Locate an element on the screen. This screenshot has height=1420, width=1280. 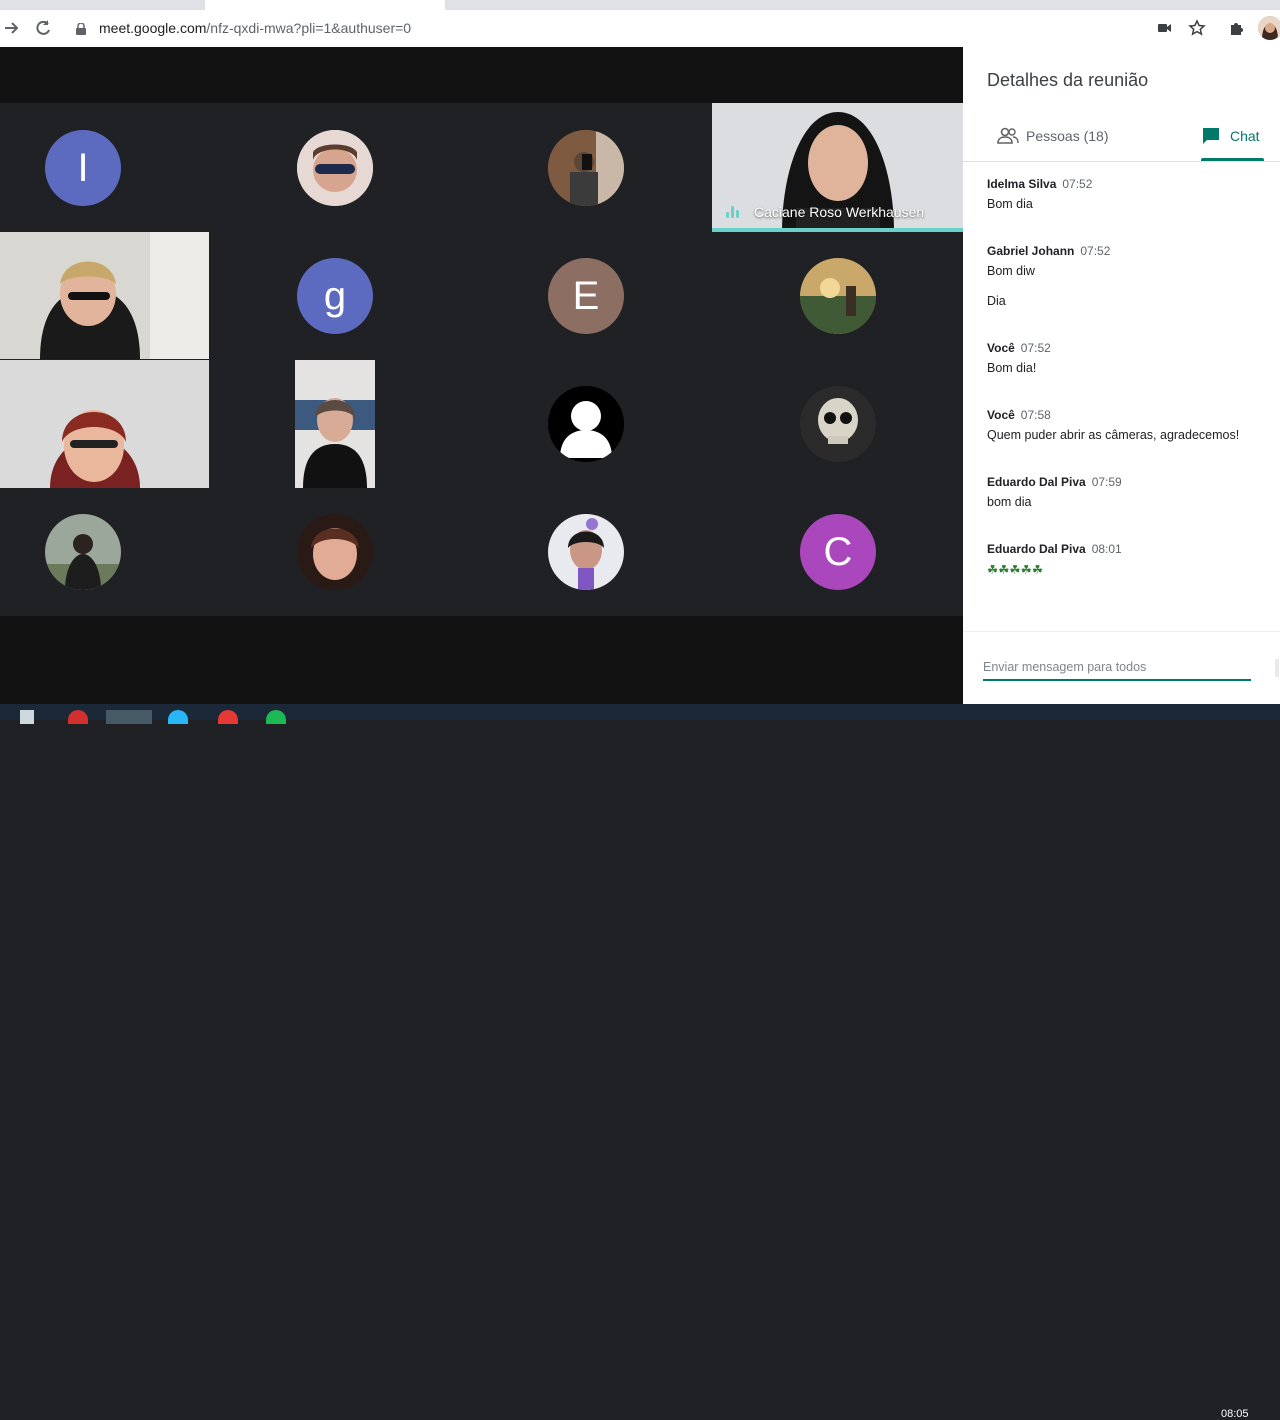
taskview-icon is located at coordinates (27, 717).